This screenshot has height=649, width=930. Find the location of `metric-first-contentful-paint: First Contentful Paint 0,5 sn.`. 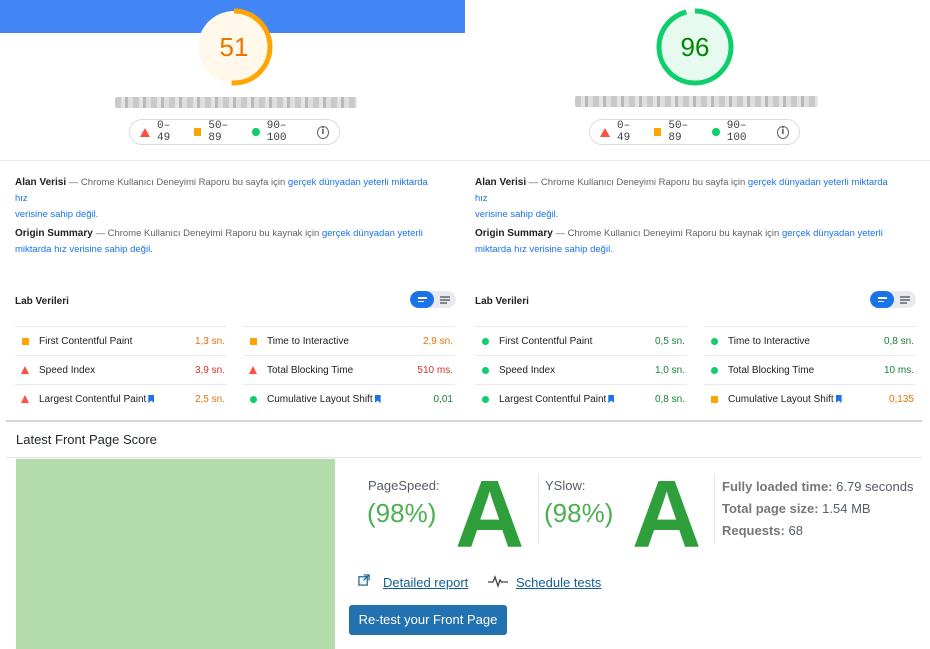

metric-first-contentful-paint: First Contentful Paint 0,5 sn. is located at coordinates (581, 340).